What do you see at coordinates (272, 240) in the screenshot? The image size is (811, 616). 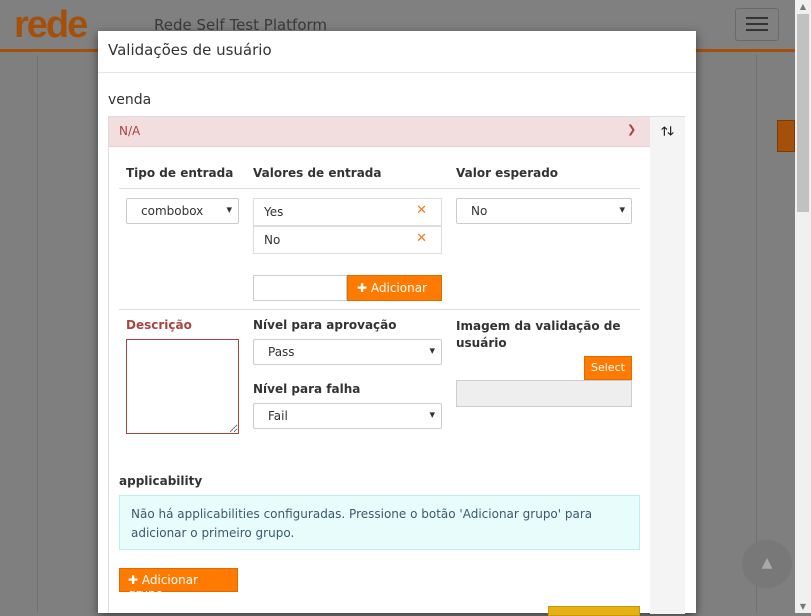 I see `input-value-label: No` at bounding box center [272, 240].